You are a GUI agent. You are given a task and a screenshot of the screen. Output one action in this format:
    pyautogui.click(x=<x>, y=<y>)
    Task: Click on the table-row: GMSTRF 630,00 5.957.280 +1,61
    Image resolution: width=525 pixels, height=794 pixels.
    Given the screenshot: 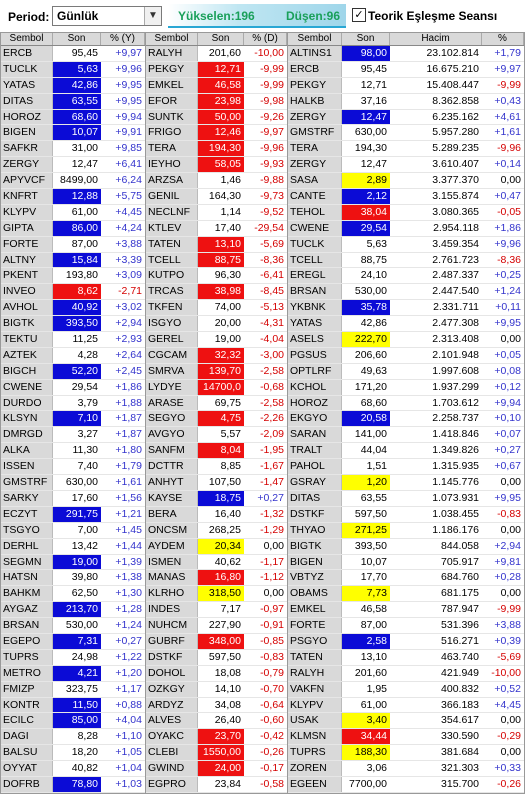 What is the action you would take?
    pyautogui.click(x=406, y=133)
    